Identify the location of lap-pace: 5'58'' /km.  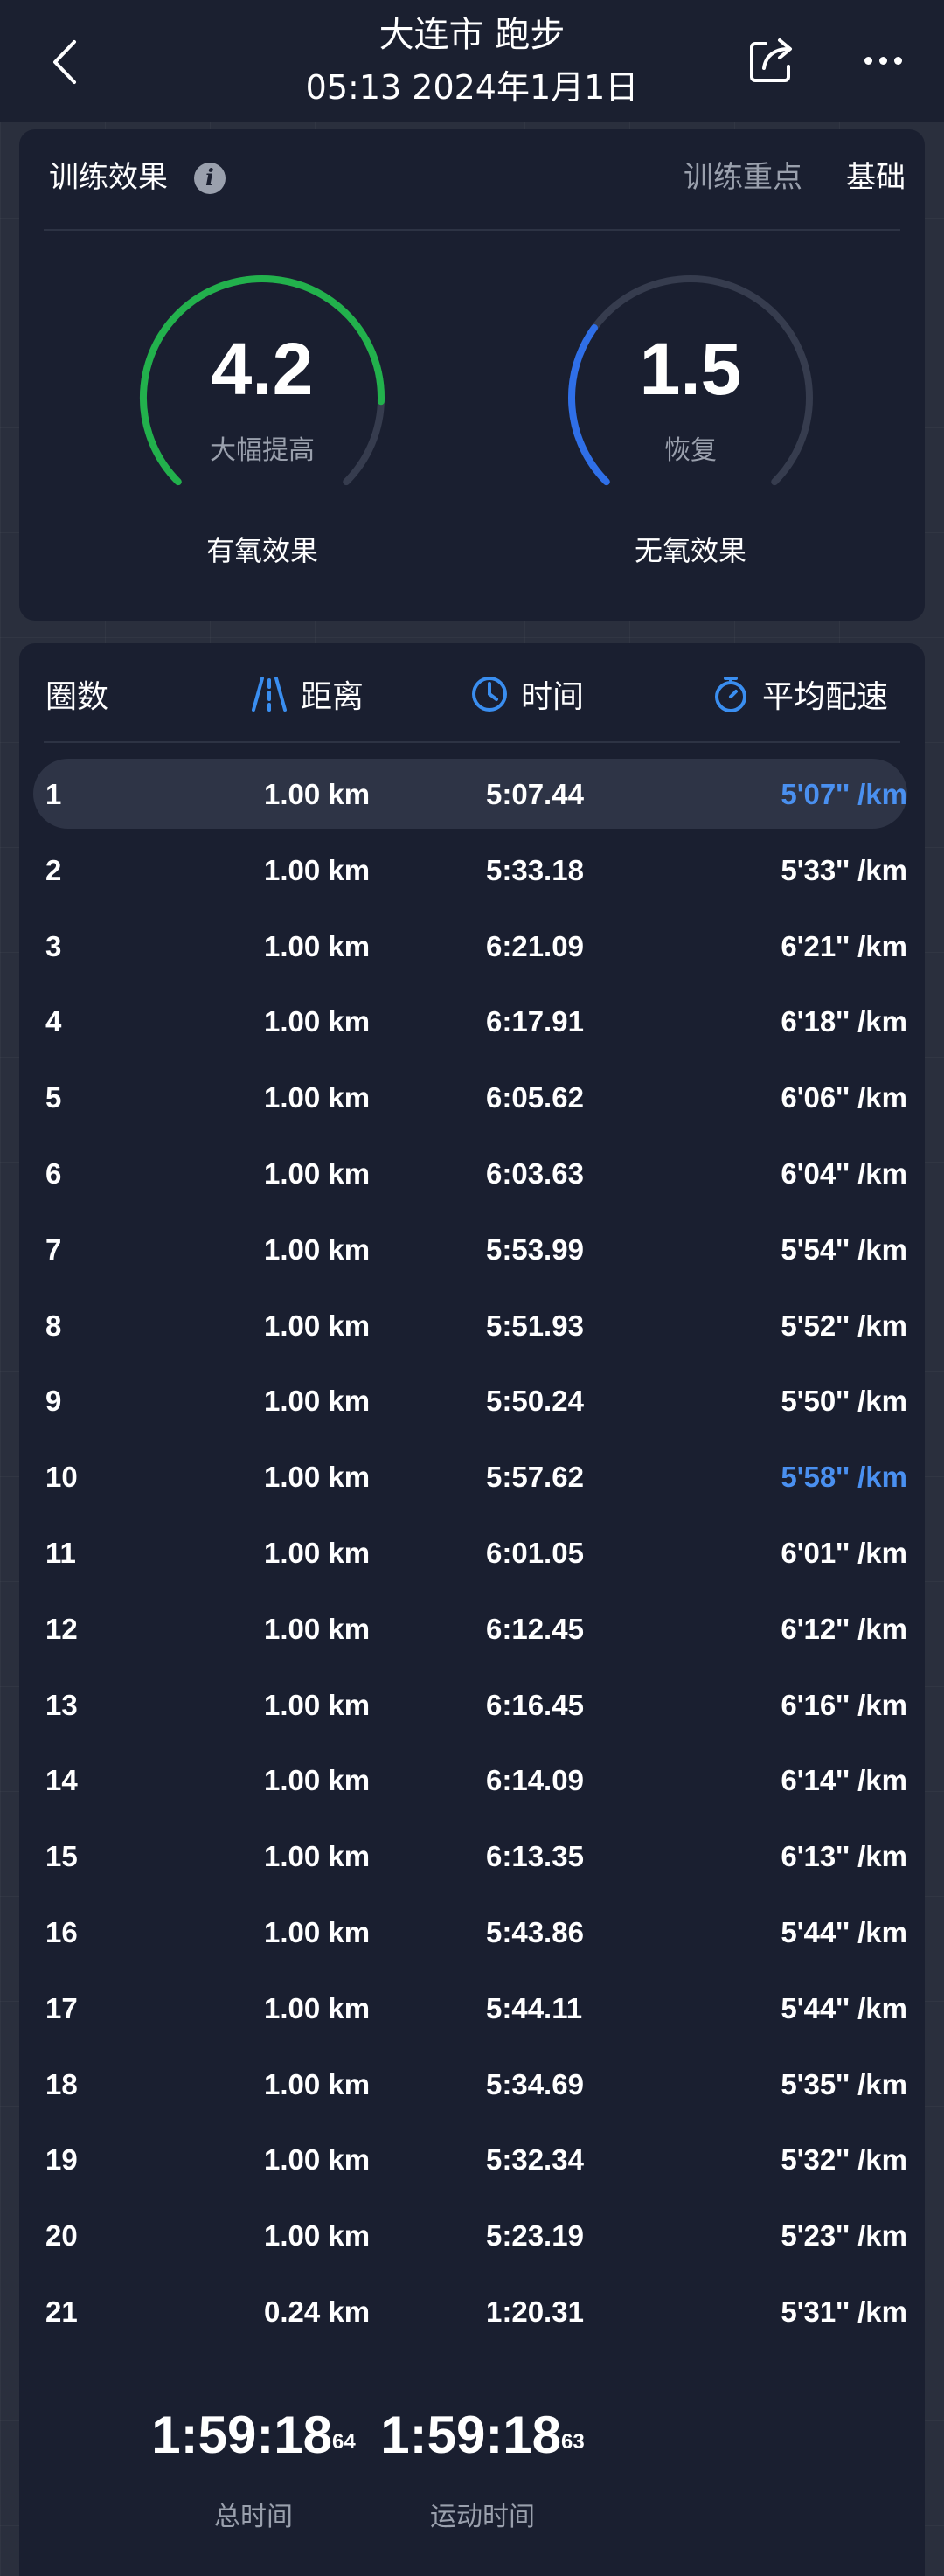
(844, 1478).